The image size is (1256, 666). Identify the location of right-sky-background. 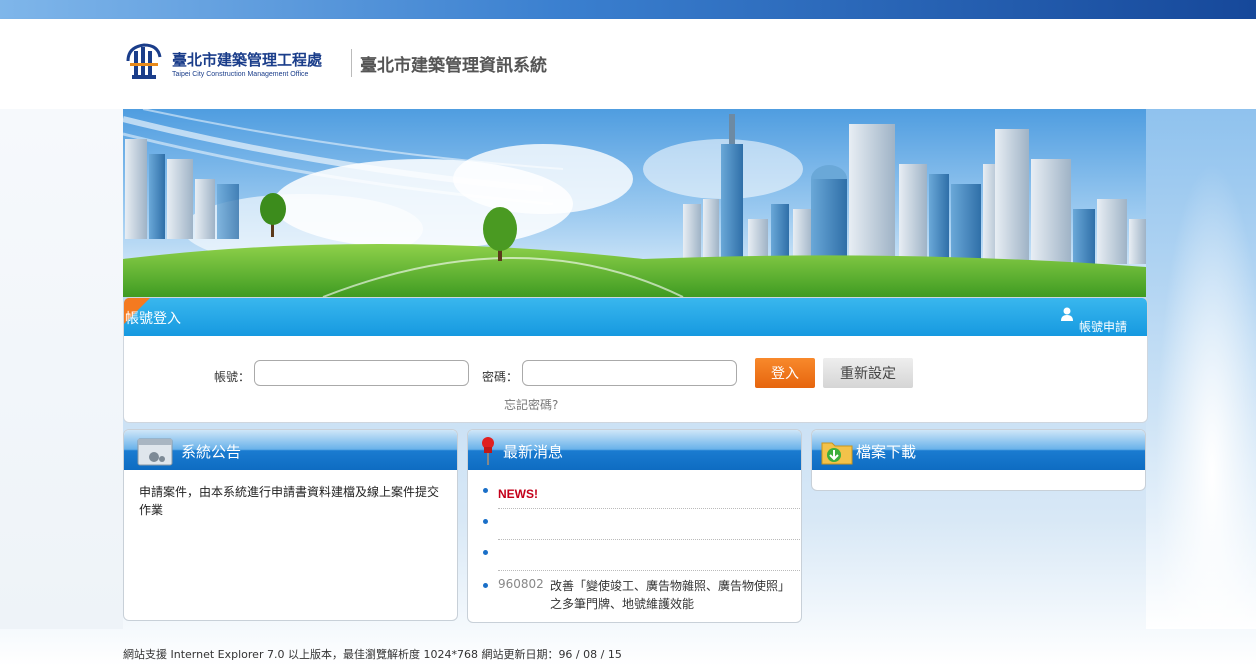
(1201, 369).